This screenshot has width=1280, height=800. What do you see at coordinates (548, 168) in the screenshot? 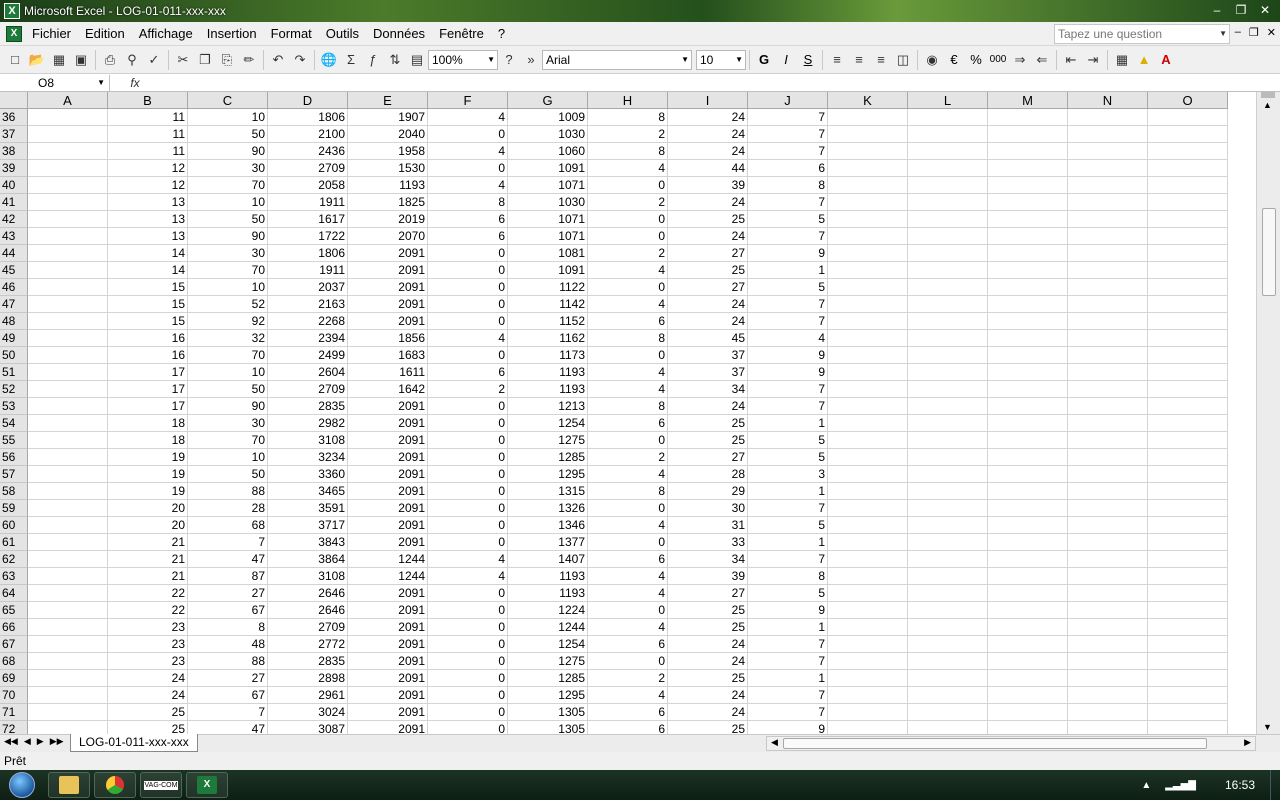
I see `cell-g: 1091` at bounding box center [548, 168].